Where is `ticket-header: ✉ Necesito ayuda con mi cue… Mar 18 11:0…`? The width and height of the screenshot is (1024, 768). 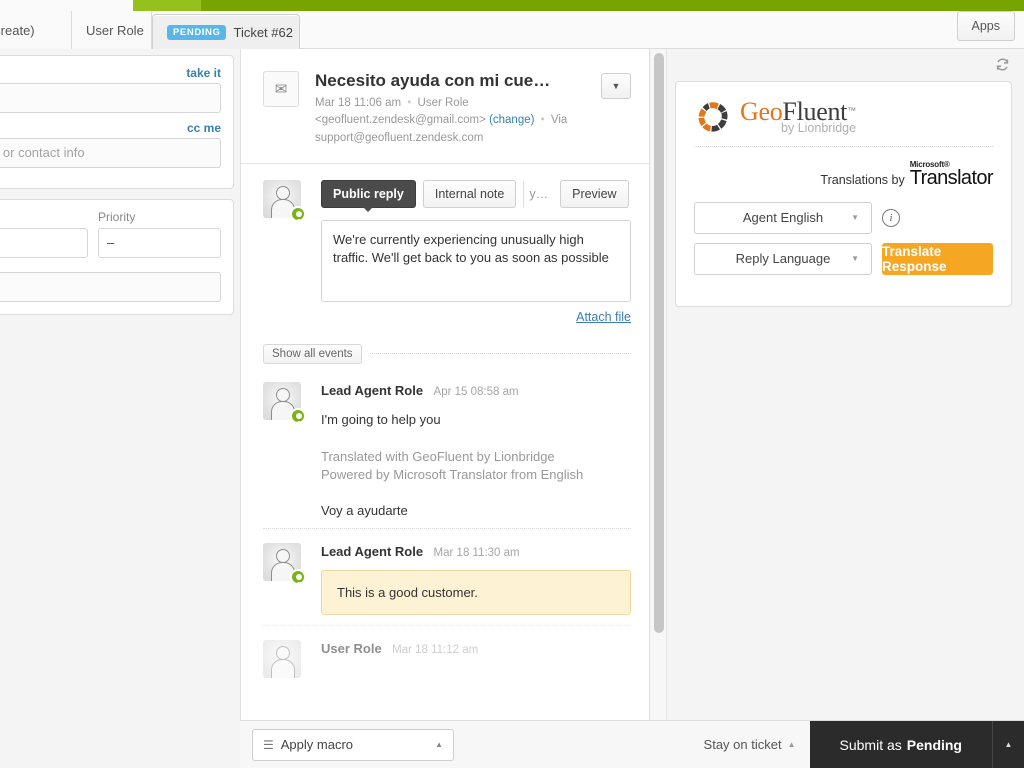
ticket-header: ✉ Necesito ayuda con mi cue… Mar 18 11:0… is located at coordinates (445, 106).